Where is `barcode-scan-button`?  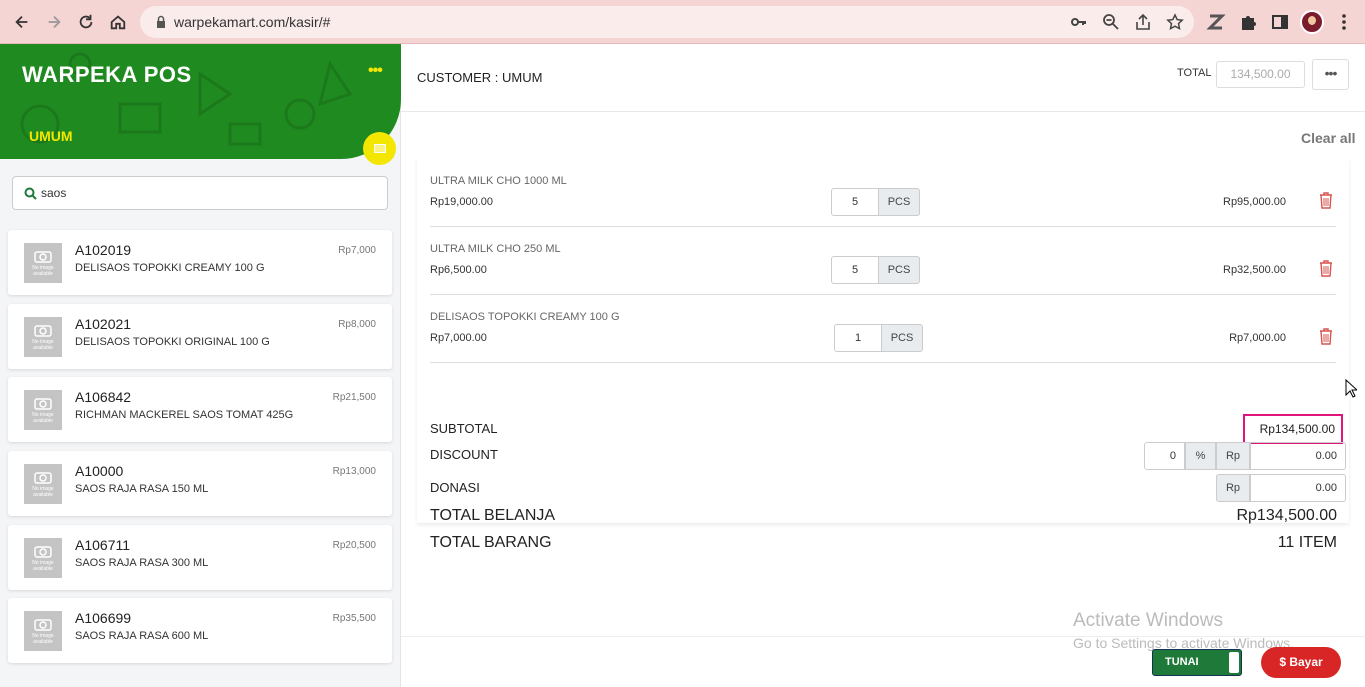
barcode-scan-button is located at coordinates (379, 148).